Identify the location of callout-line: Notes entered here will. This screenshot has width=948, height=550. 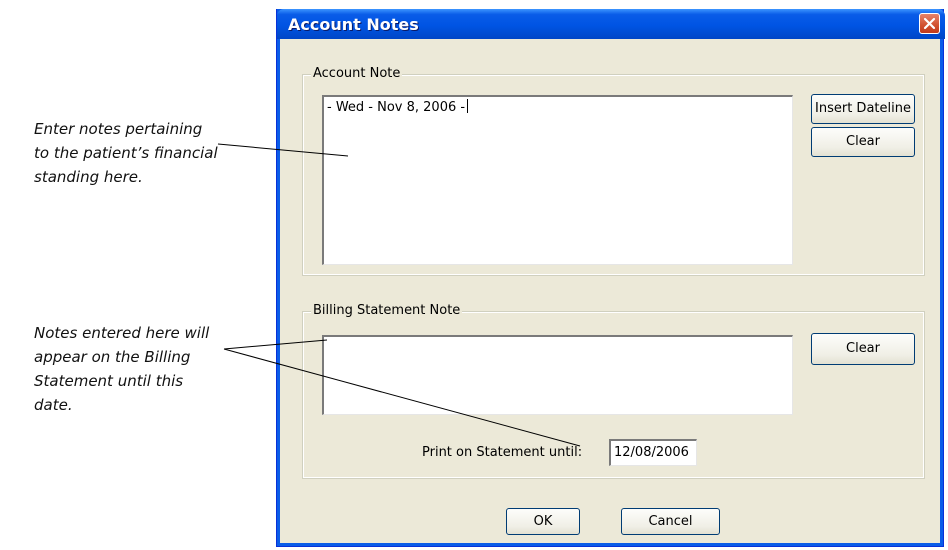
(122, 333).